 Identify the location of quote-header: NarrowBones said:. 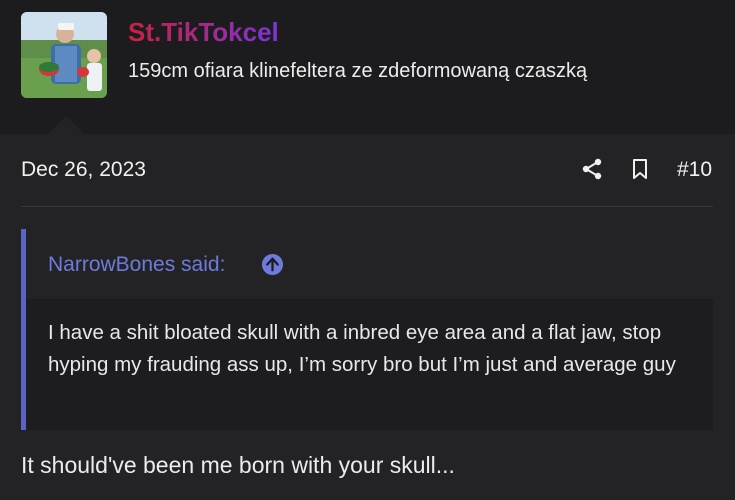
(369, 264).